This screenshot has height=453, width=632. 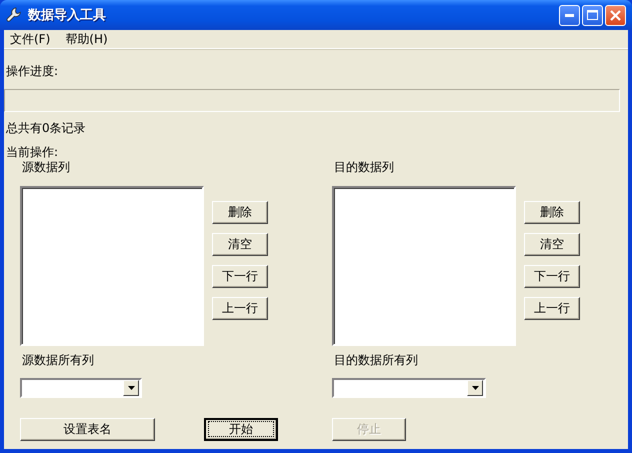 What do you see at coordinates (14, 15) in the screenshot?
I see `wrench-icon` at bounding box center [14, 15].